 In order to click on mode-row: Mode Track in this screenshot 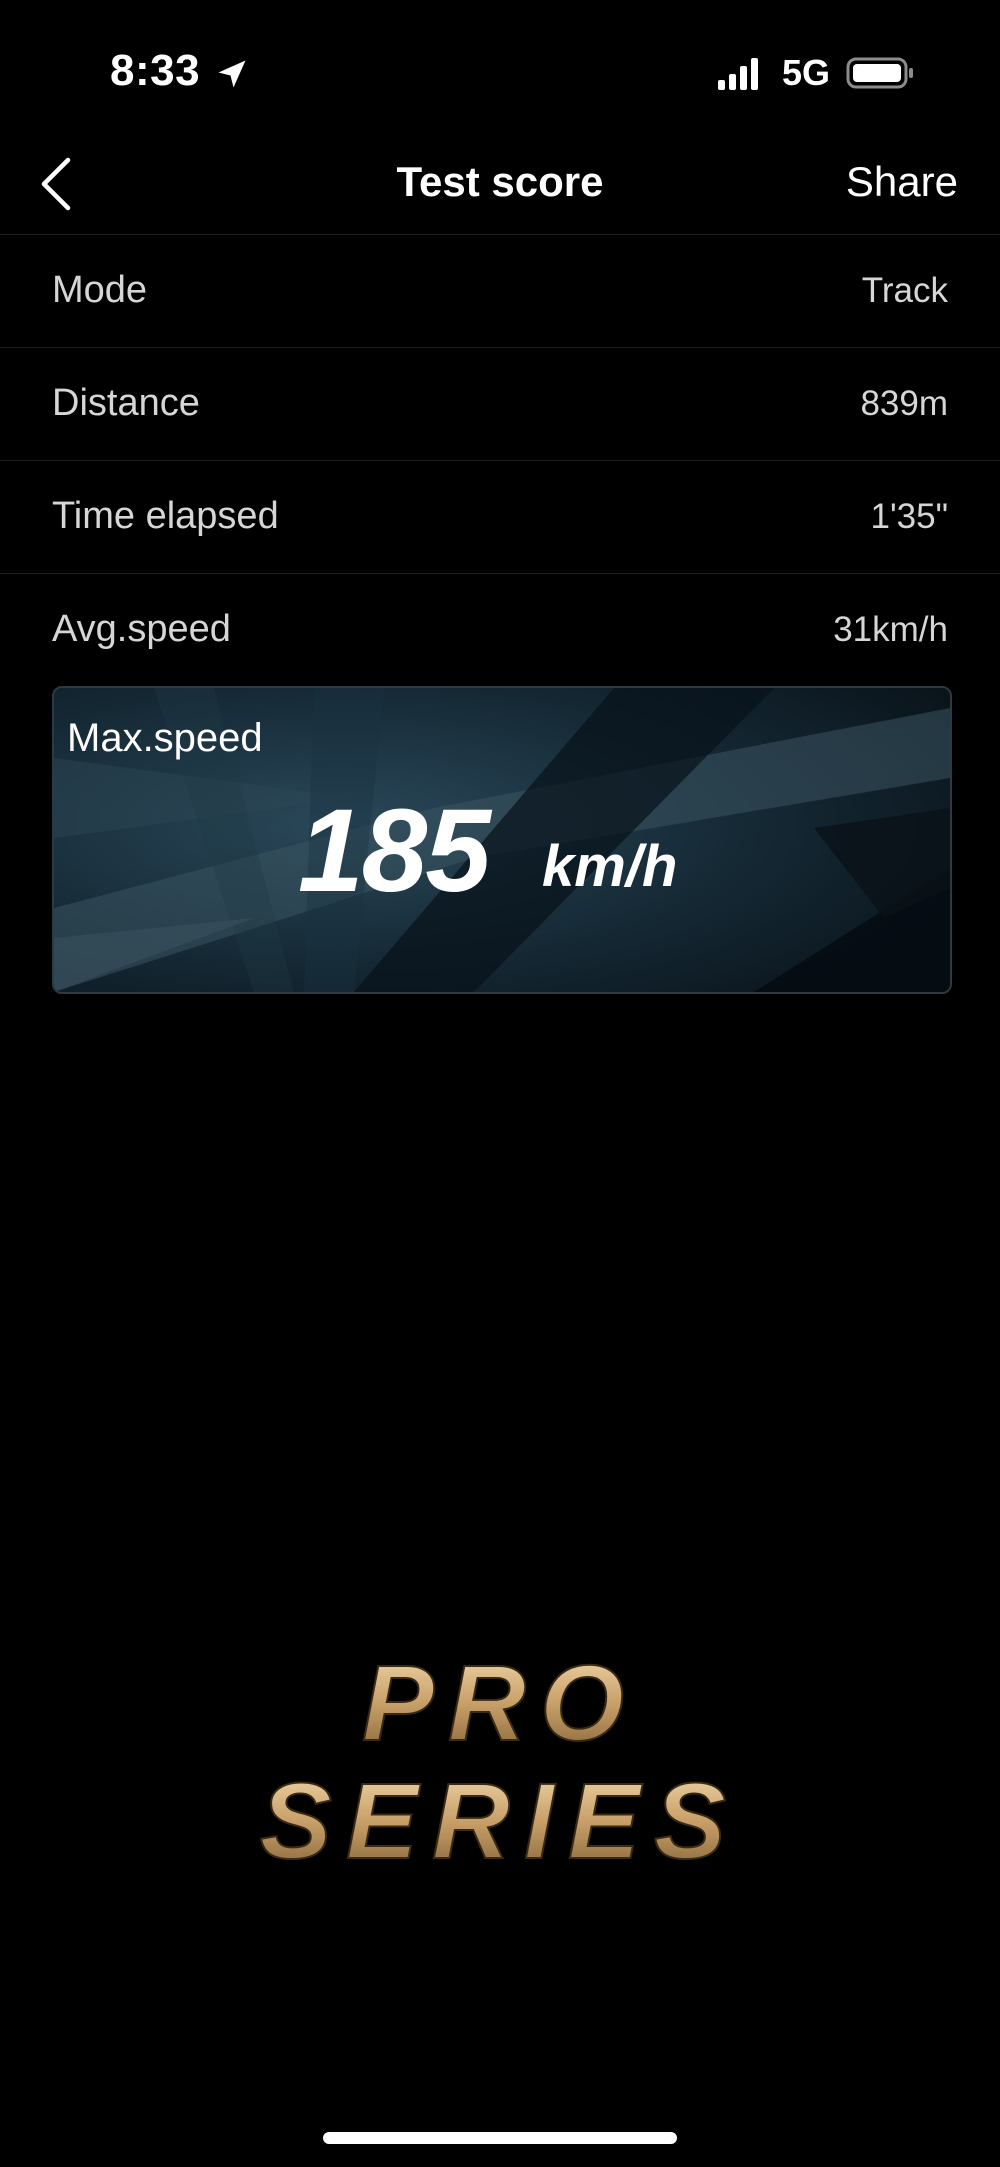, I will do `click(500, 291)`.